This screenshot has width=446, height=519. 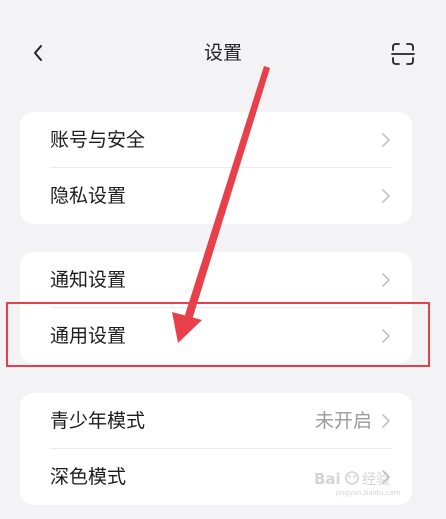 I want to click on scan-icon, so click(x=403, y=54).